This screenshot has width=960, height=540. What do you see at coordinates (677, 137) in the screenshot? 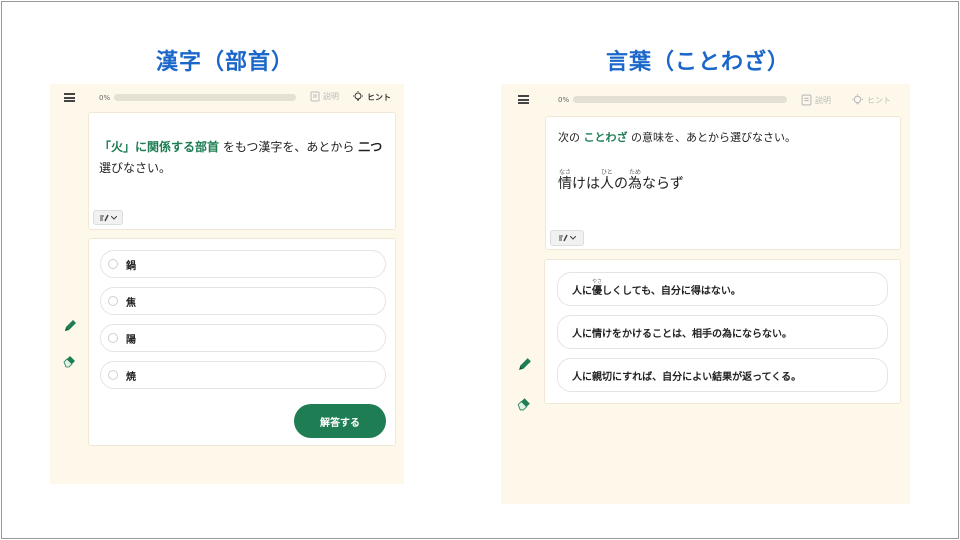
I see `question-text: 次の ことわざ の意味を、あとから選びなさい。` at bounding box center [677, 137].